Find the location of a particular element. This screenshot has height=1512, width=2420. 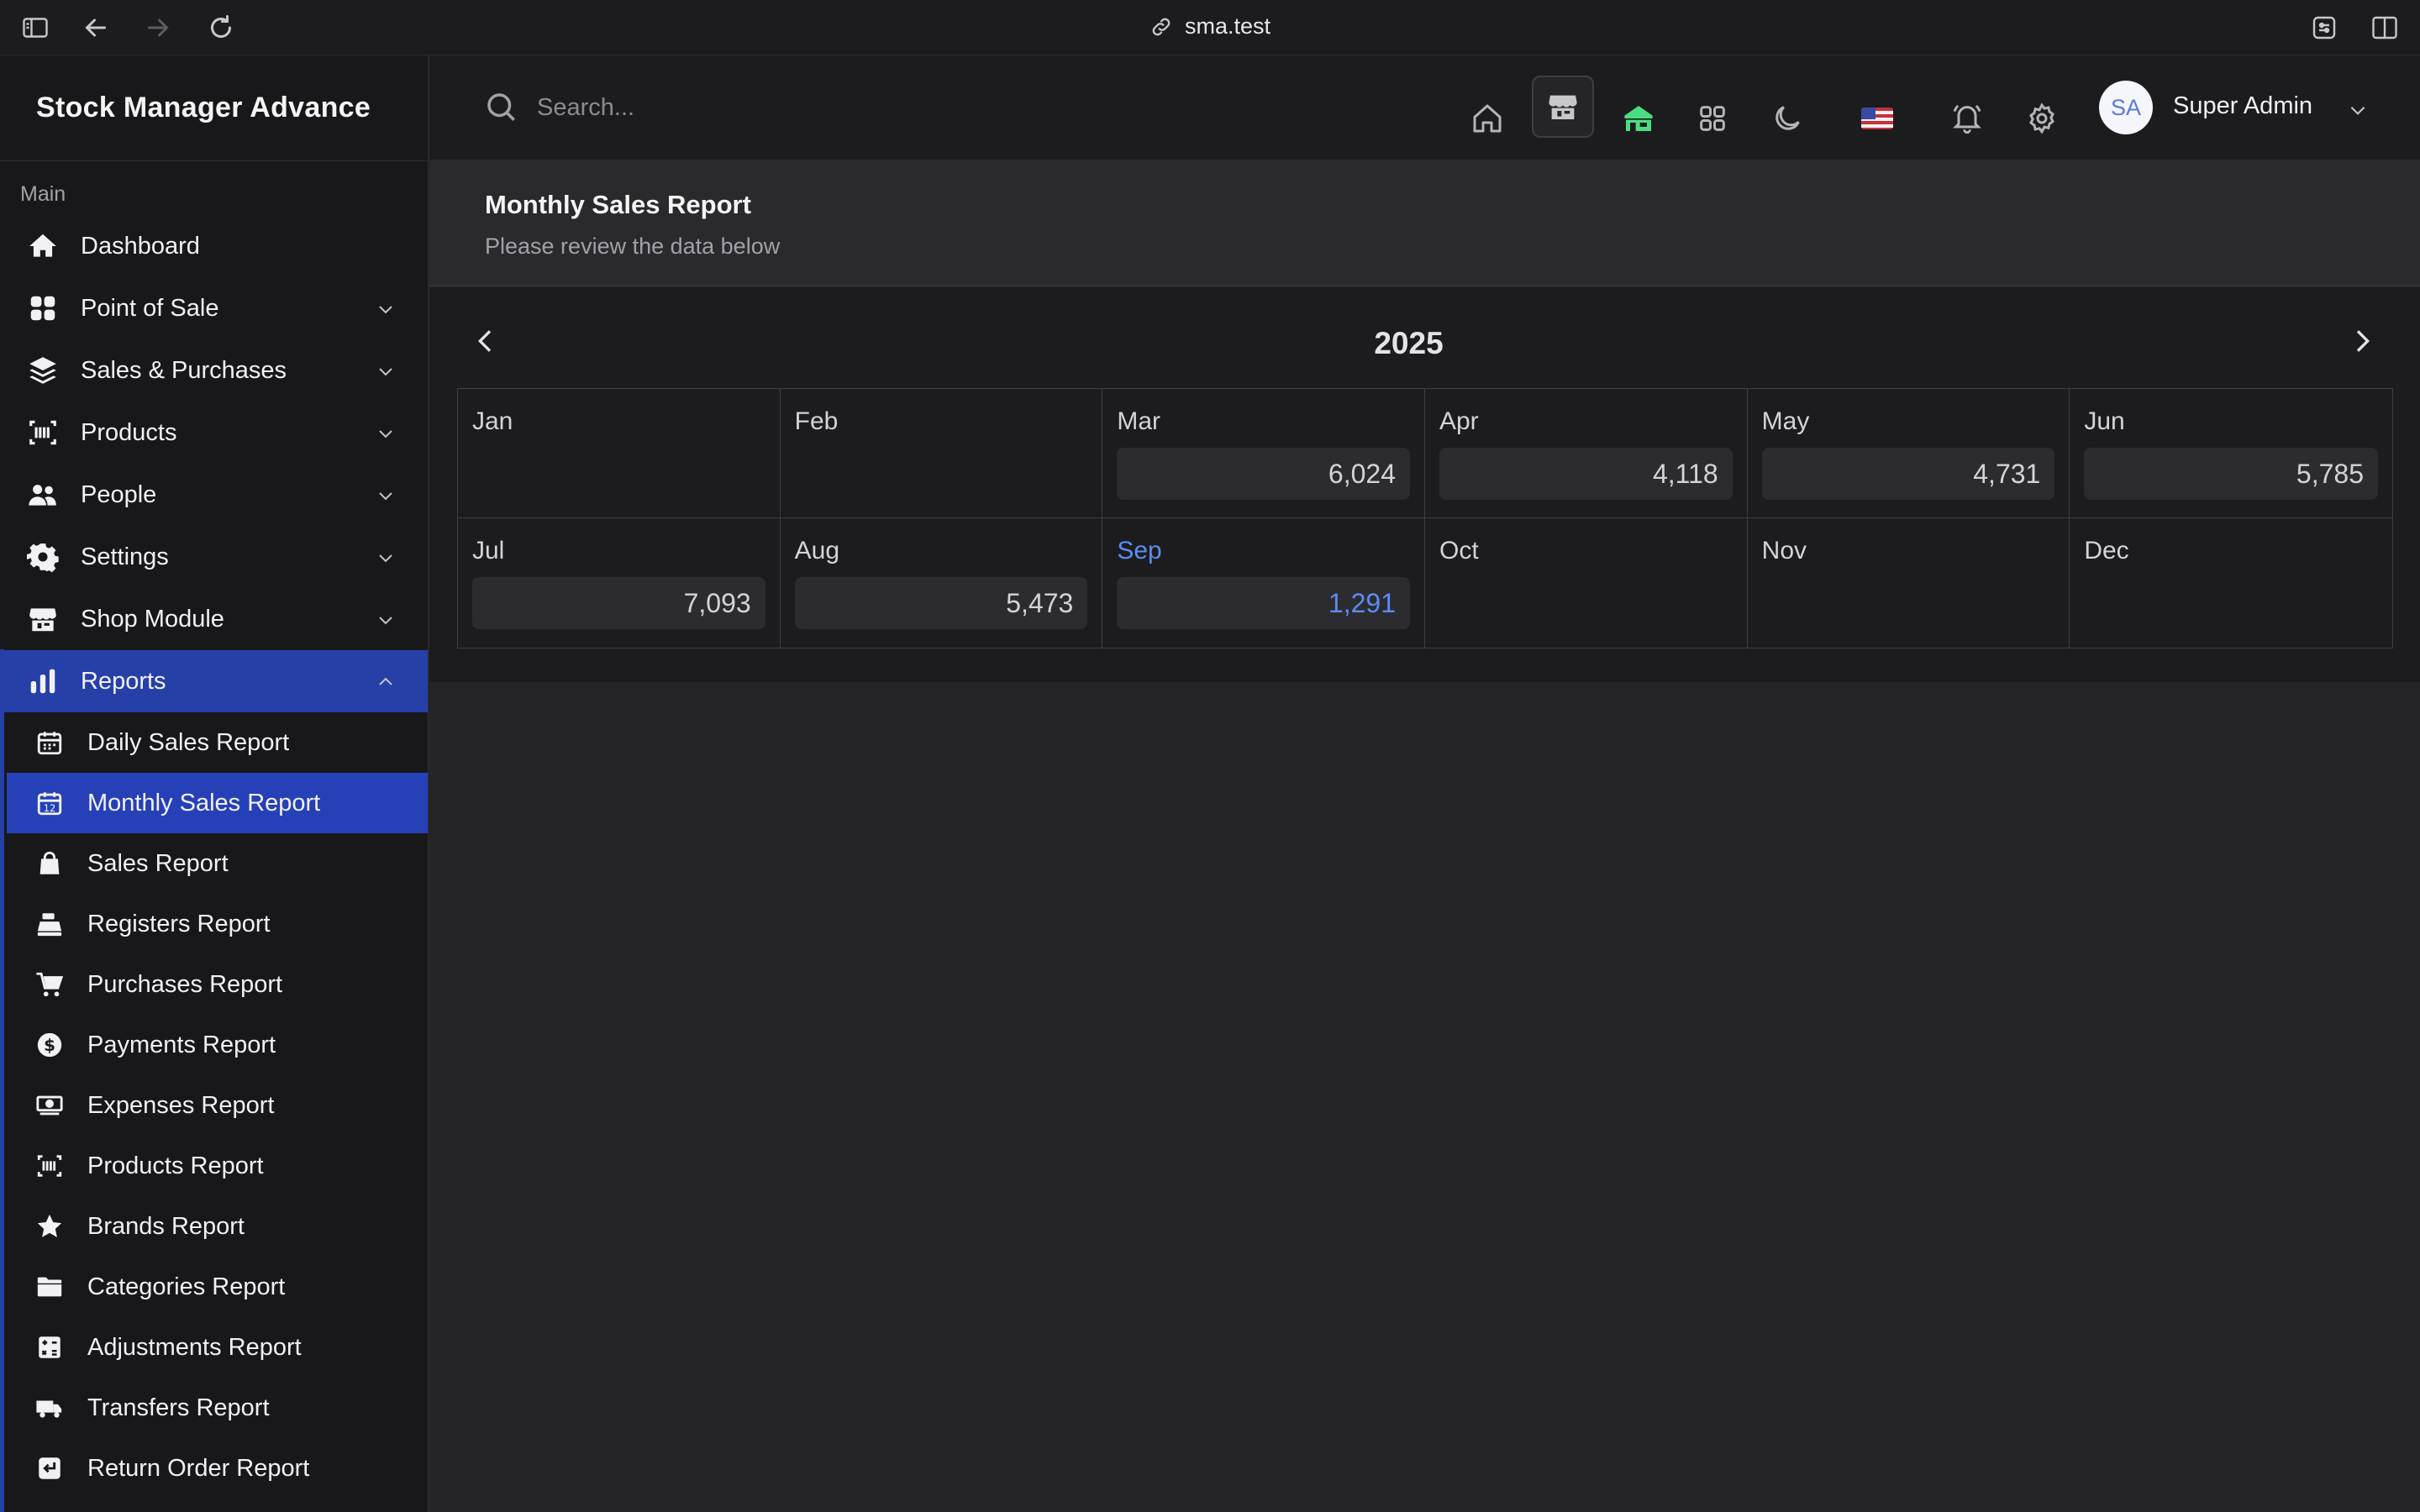

next-year-button is located at coordinates (2362, 341).